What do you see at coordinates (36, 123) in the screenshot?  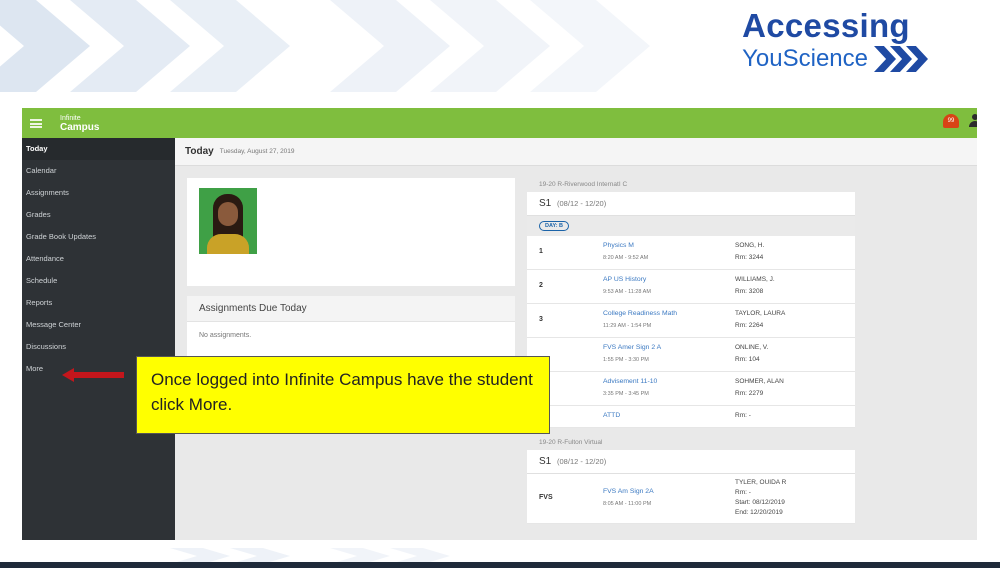 I see `menu-icon` at bounding box center [36, 123].